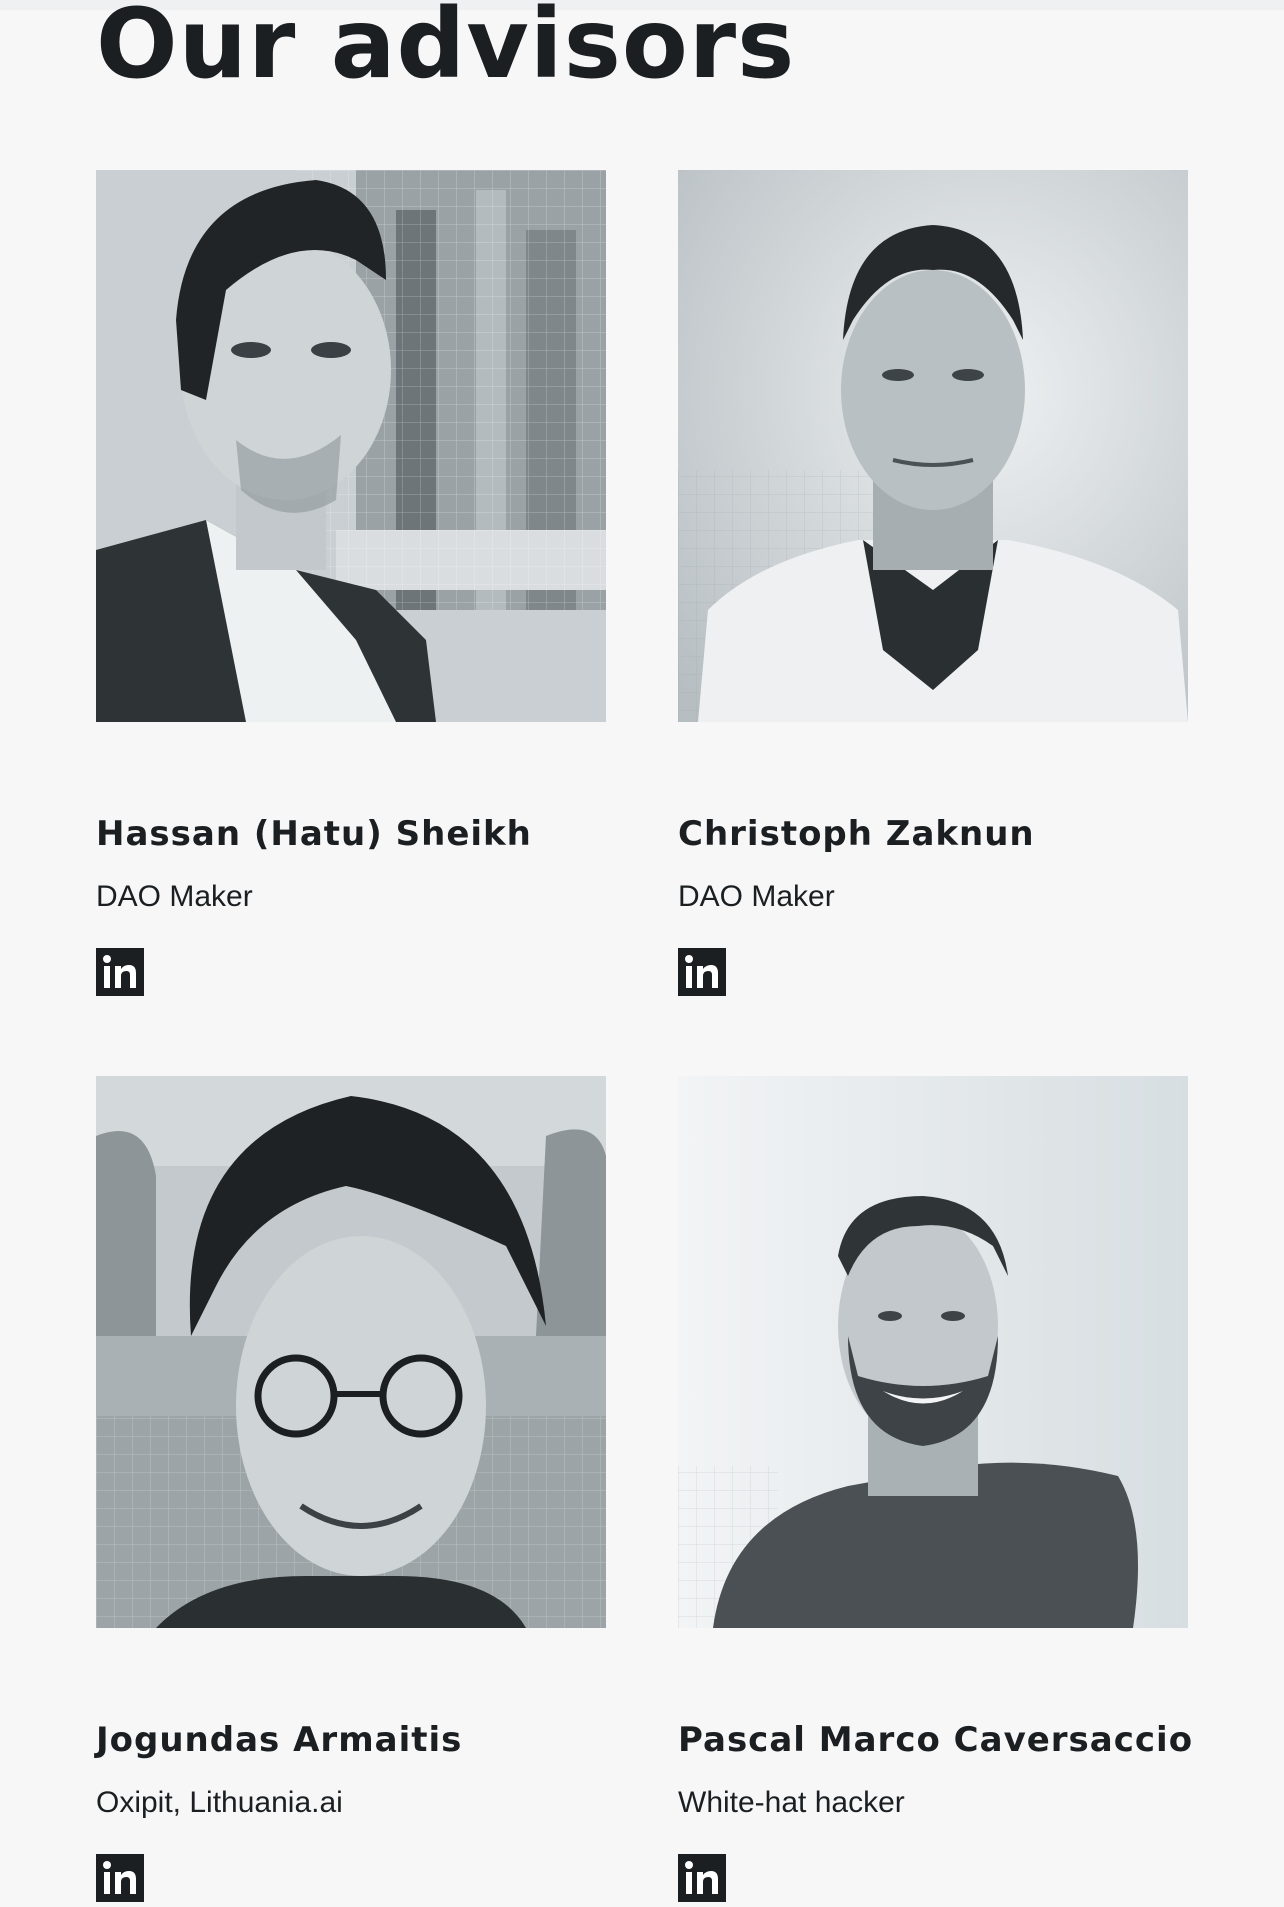  What do you see at coordinates (791, 1802) in the screenshot?
I see `advisor-organization: White-hat hacker` at bounding box center [791, 1802].